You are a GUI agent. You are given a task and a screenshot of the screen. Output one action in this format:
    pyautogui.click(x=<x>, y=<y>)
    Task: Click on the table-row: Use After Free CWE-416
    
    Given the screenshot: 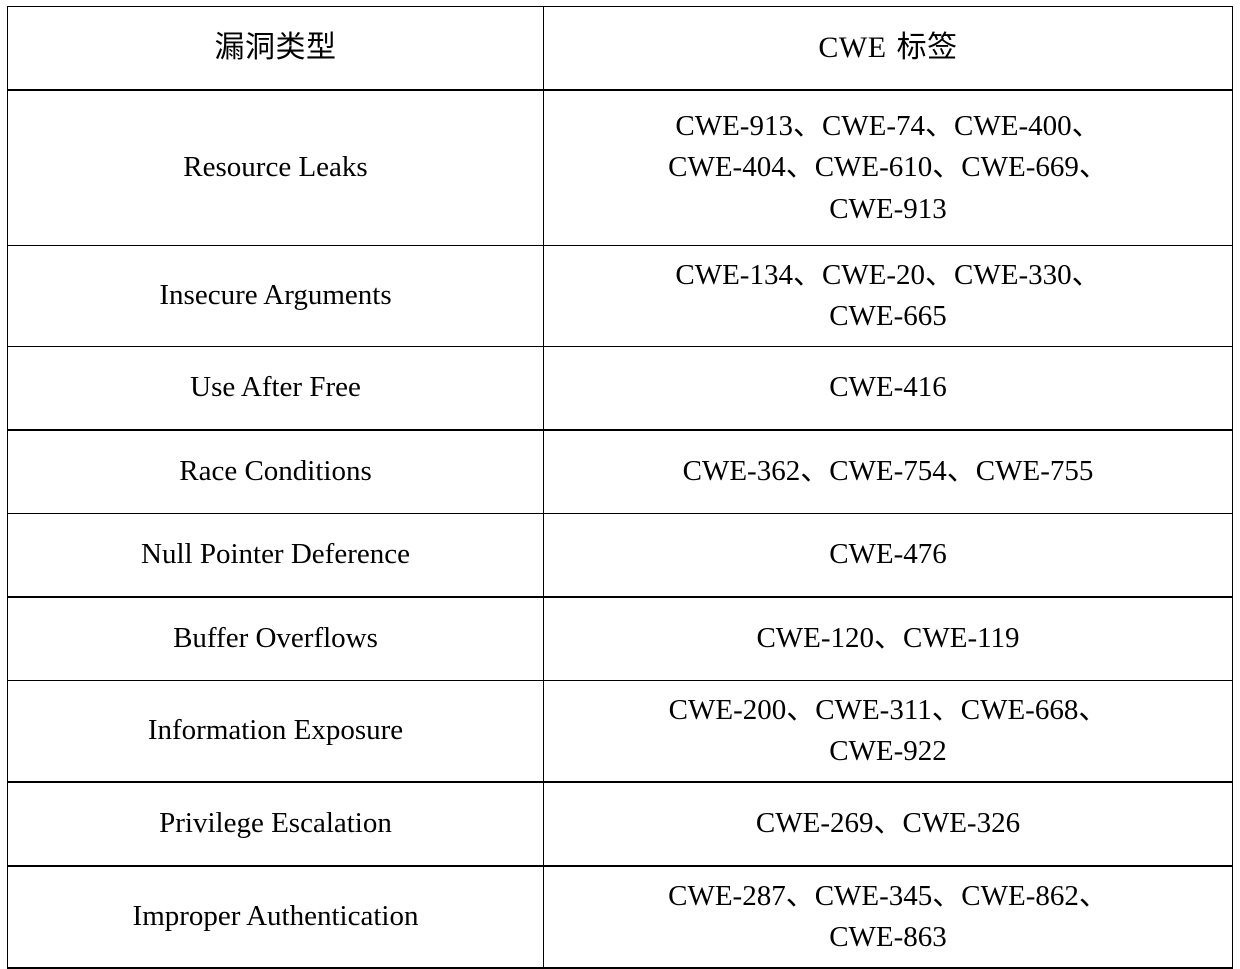 What is the action you would take?
    pyautogui.click(x=620, y=388)
    